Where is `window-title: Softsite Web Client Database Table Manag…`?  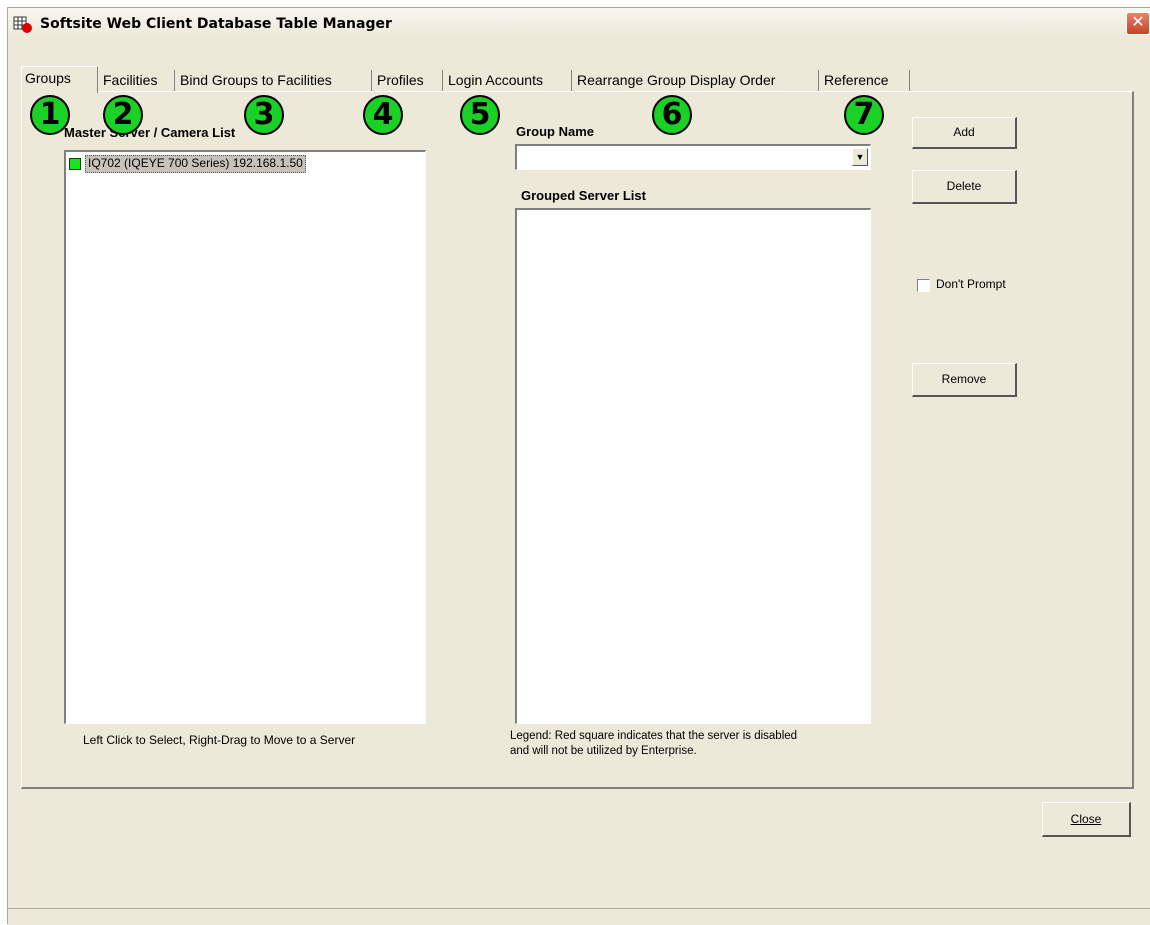
window-title: Softsite Web Client Database Table Manag… is located at coordinates (216, 24).